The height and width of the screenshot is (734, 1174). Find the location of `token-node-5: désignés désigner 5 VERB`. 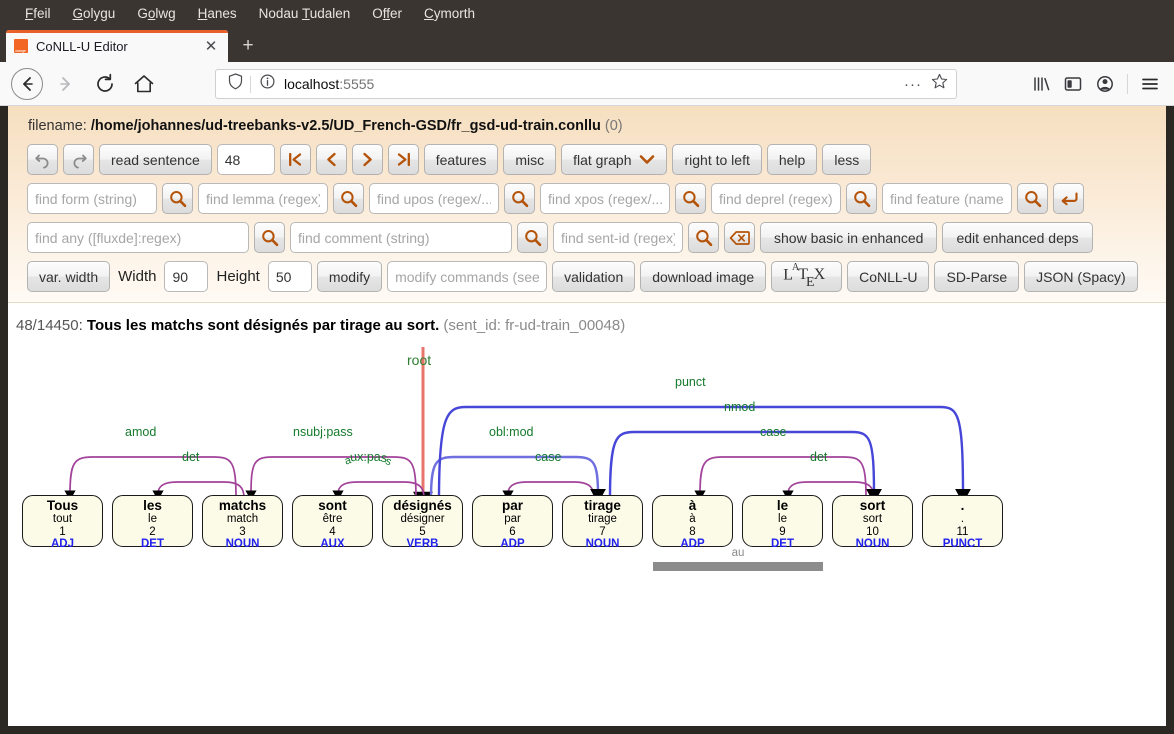

token-node-5: désignés désigner 5 VERB is located at coordinates (422, 522).